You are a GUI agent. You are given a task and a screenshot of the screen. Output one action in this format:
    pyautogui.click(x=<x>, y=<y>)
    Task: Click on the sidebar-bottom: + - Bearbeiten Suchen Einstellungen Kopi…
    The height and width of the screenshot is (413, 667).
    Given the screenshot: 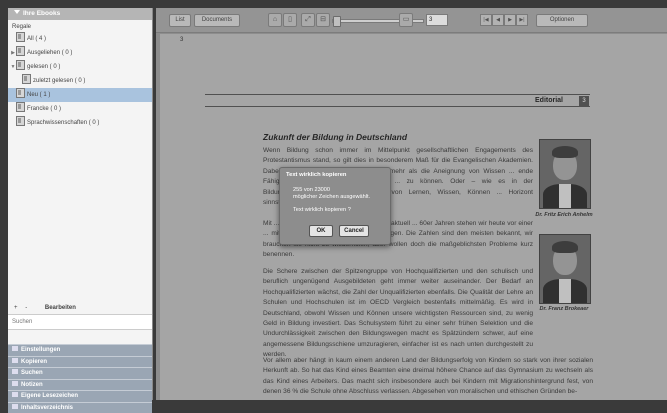 What is the action you would take?
    pyautogui.click(x=80, y=357)
    